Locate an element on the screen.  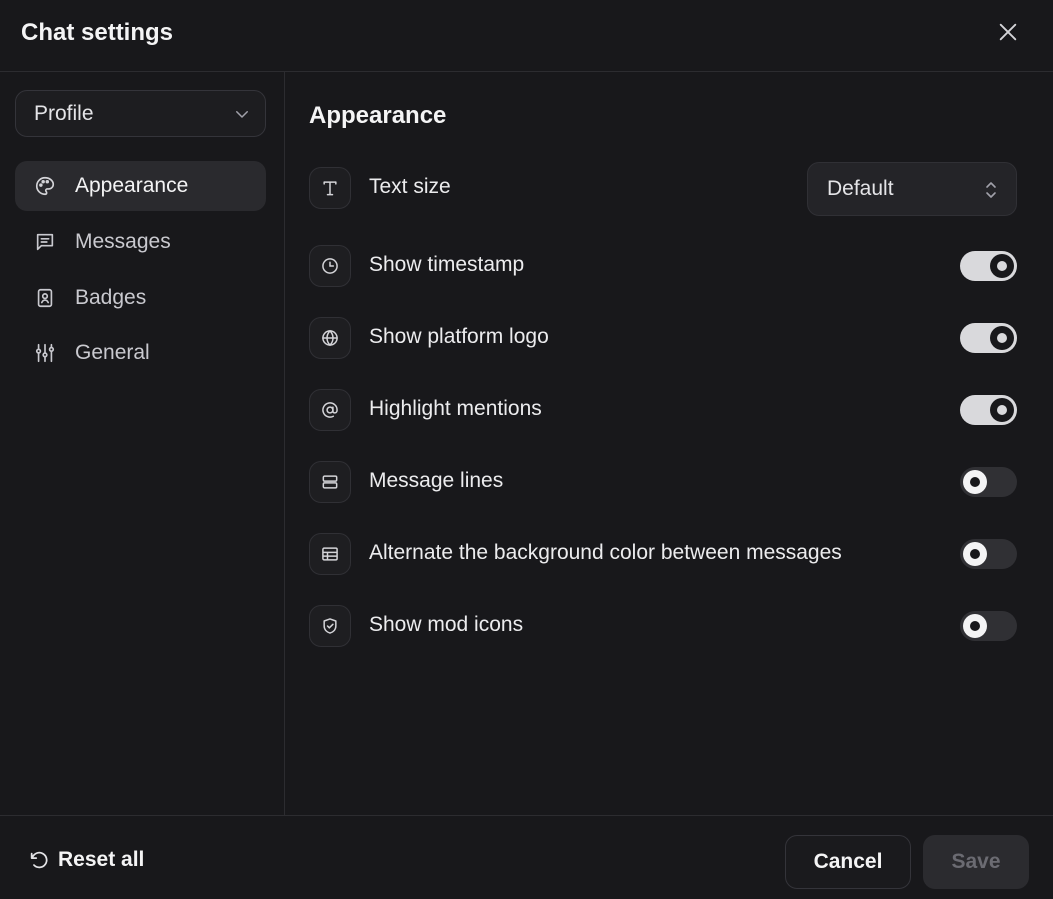
sidebar-item-appearance: Appearance is located at coordinates (140, 186).